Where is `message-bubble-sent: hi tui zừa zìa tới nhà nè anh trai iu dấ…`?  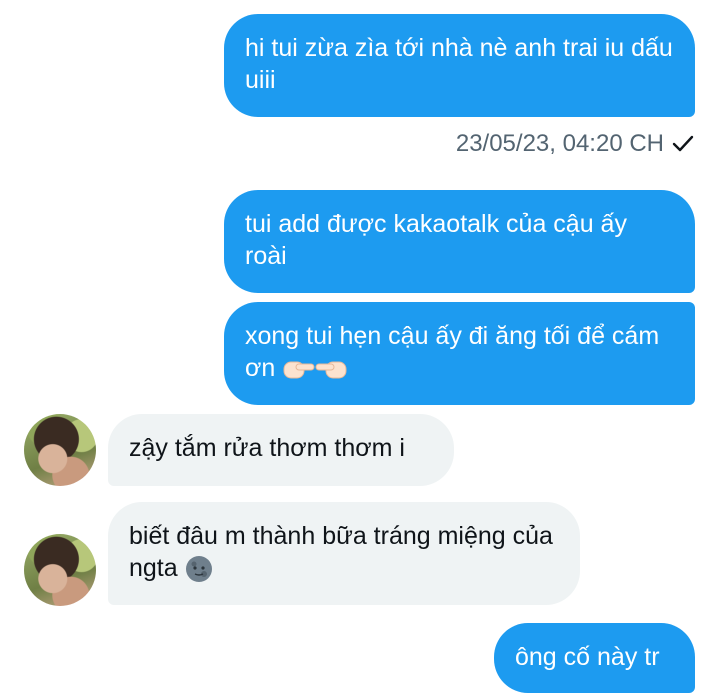 message-bubble-sent: hi tui zừa zìa tới nhà nè anh trai iu dấ… is located at coordinates (459, 65).